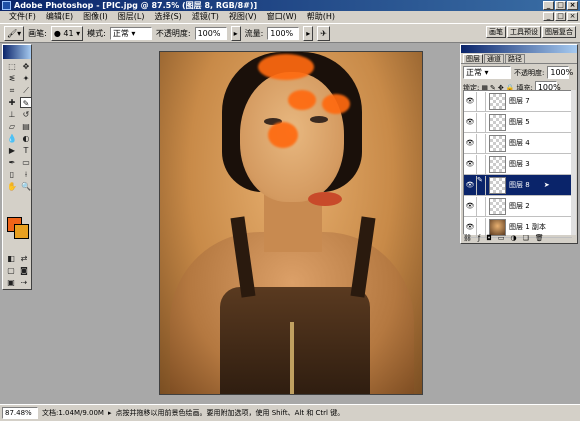 Image resolution: width=580 pixels, height=421 pixels. I want to click on blend-mode-value: 正常, so click(474, 72).